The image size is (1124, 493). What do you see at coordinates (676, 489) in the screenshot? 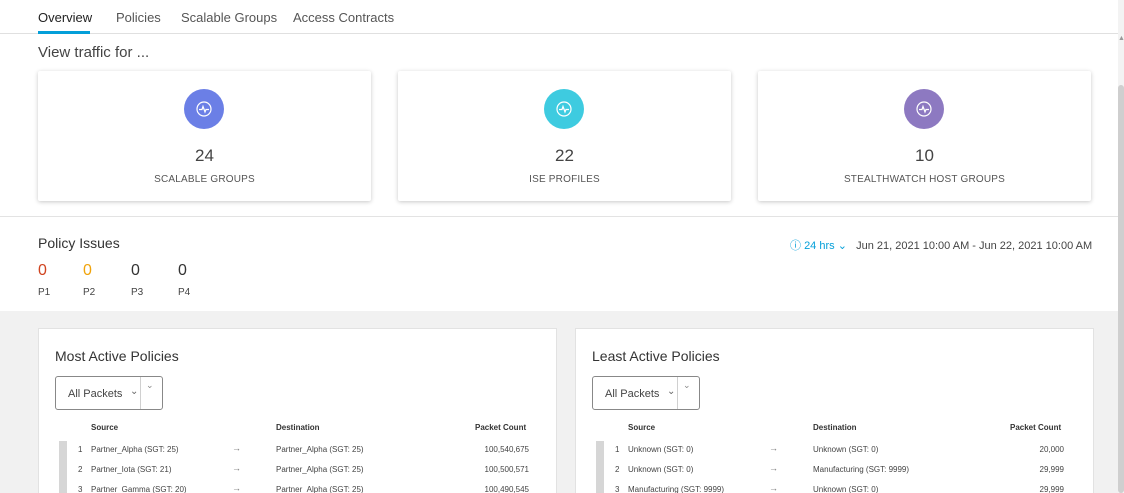
I see `source-cell: Manufacturing (SGT: 9999)` at bounding box center [676, 489].